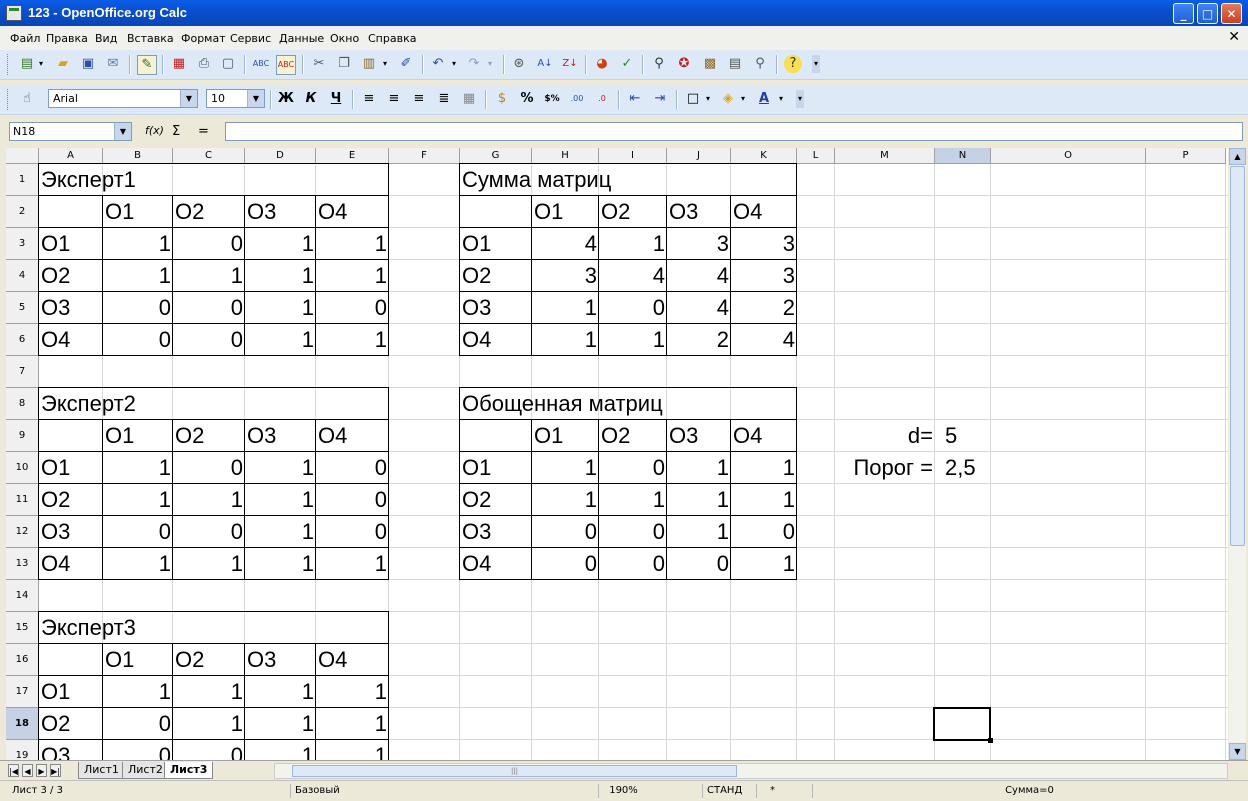 The height and width of the screenshot is (801, 1248). I want to click on cell-e11: 0, so click(352, 500).